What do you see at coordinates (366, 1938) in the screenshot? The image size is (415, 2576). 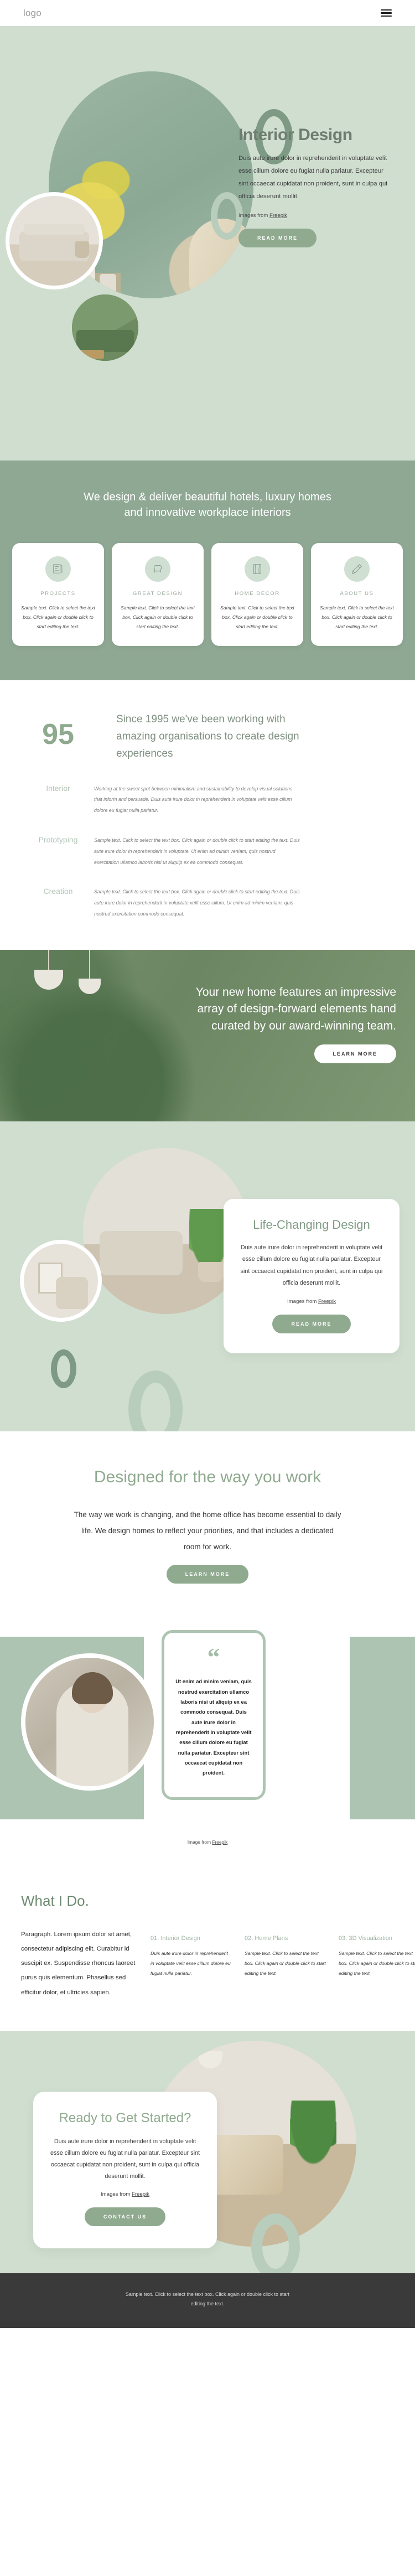 I see `what-i-do-column-title: 03. 3D Visualization` at bounding box center [366, 1938].